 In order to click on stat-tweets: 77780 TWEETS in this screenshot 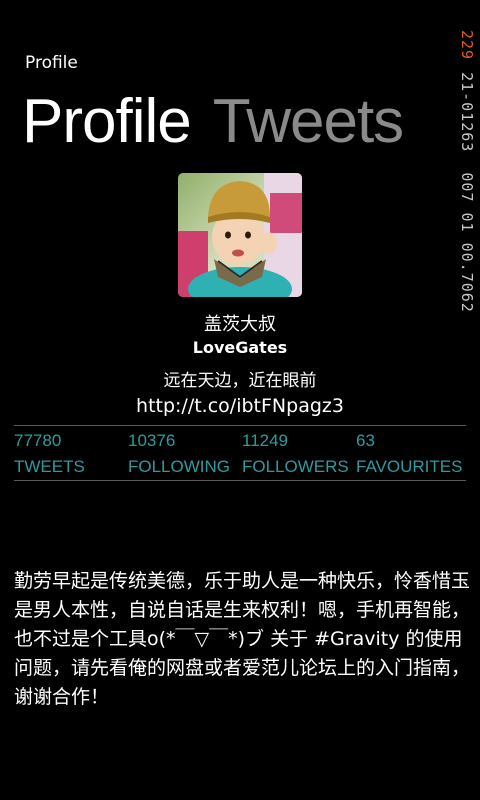, I will do `click(74, 454)`.